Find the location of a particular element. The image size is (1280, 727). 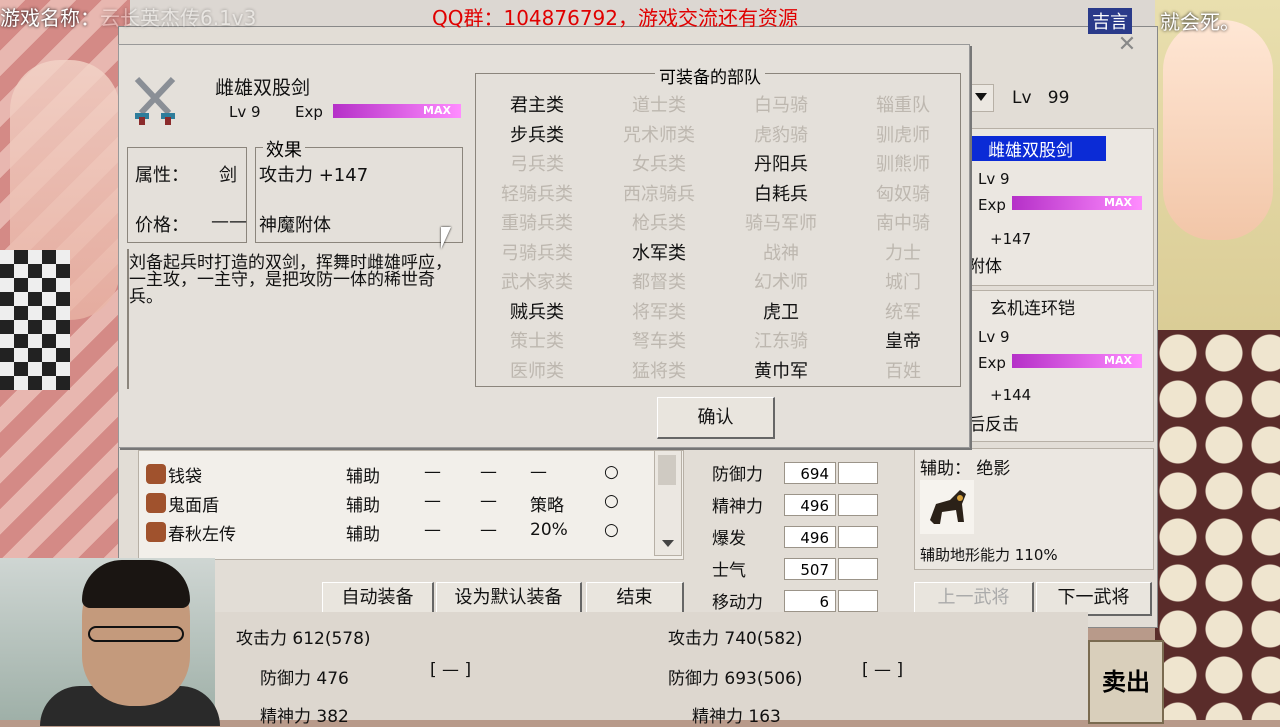

right-caption: 就会死。 is located at coordinates (1200, 22).